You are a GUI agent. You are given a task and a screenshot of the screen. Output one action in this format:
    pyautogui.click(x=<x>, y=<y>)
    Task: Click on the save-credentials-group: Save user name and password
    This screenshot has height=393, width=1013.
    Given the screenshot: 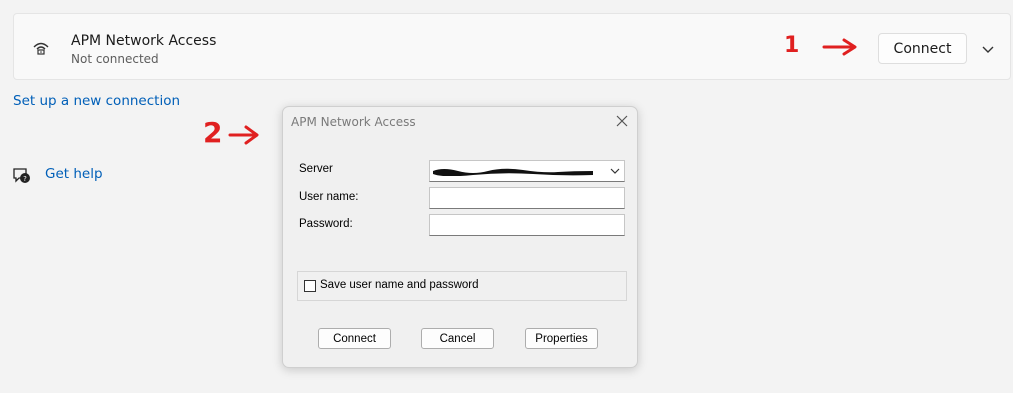 What is the action you would take?
    pyautogui.click(x=462, y=286)
    